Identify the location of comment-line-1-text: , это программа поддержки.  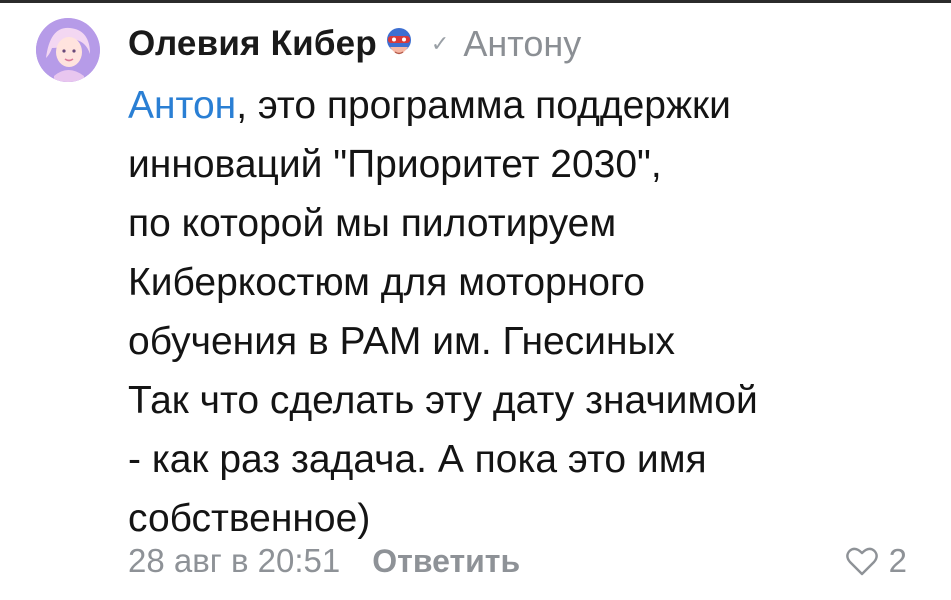
(483, 105).